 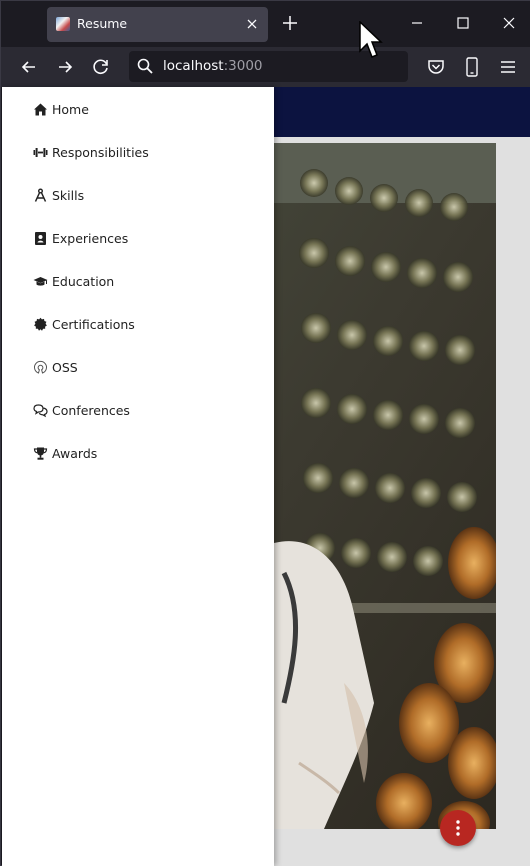 I want to click on nav-item-oss: OSS, so click(x=55, y=367).